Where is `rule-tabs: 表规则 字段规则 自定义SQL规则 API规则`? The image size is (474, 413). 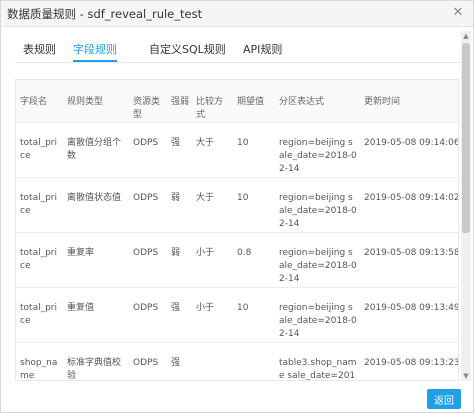 rule-tabs: 表规则 字段规则 自定义SQL规则 API规则 is located at coordinates (238, 51).